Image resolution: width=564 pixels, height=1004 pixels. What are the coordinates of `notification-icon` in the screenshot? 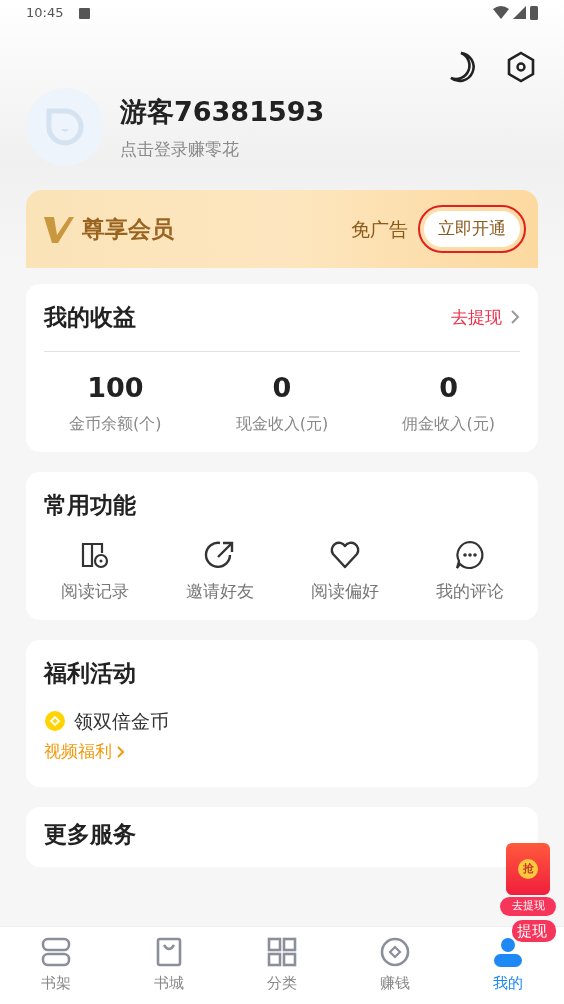 It's located at (85, 13).